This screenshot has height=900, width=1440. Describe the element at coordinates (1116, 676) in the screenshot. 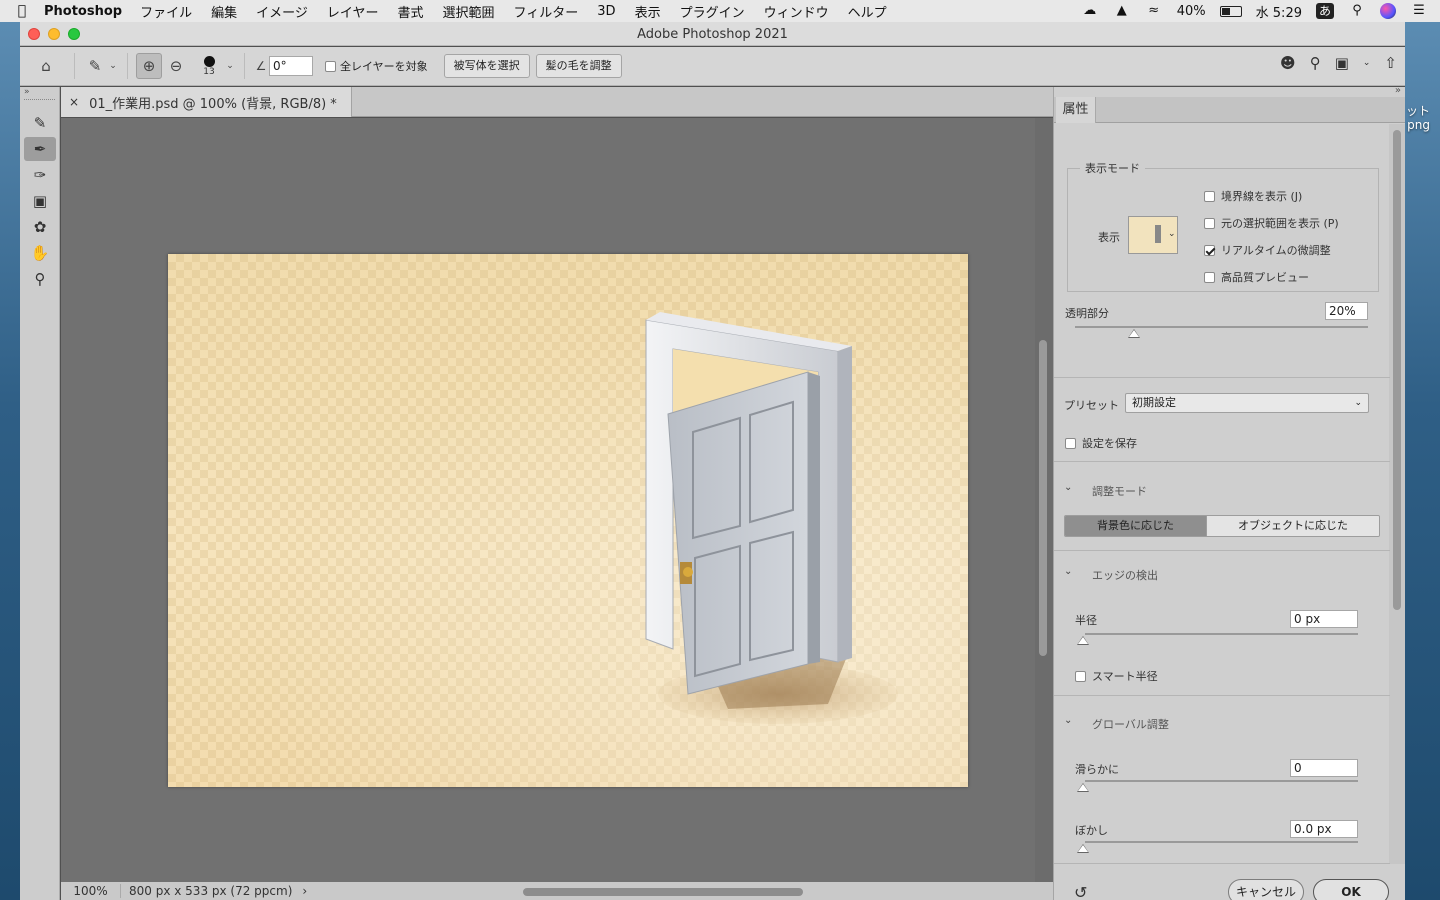

I see `smart-radius-checkbox: スマート半径` at that location.